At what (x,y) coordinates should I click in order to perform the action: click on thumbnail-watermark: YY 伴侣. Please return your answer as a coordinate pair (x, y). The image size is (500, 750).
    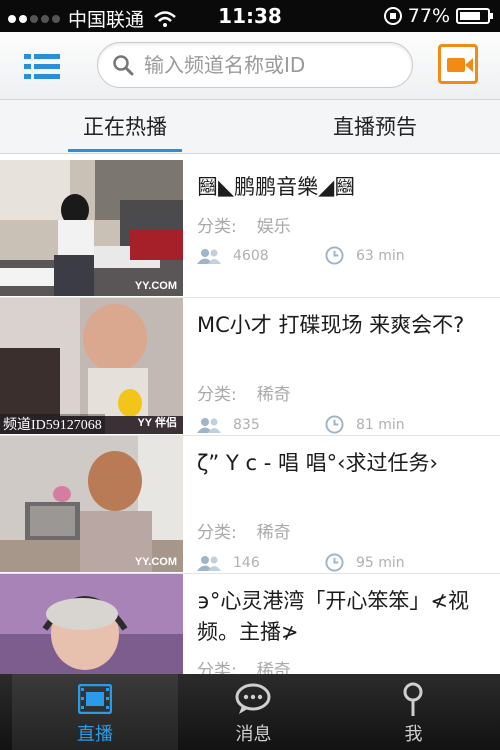
    Looking at the image, I should click on (157, 423).